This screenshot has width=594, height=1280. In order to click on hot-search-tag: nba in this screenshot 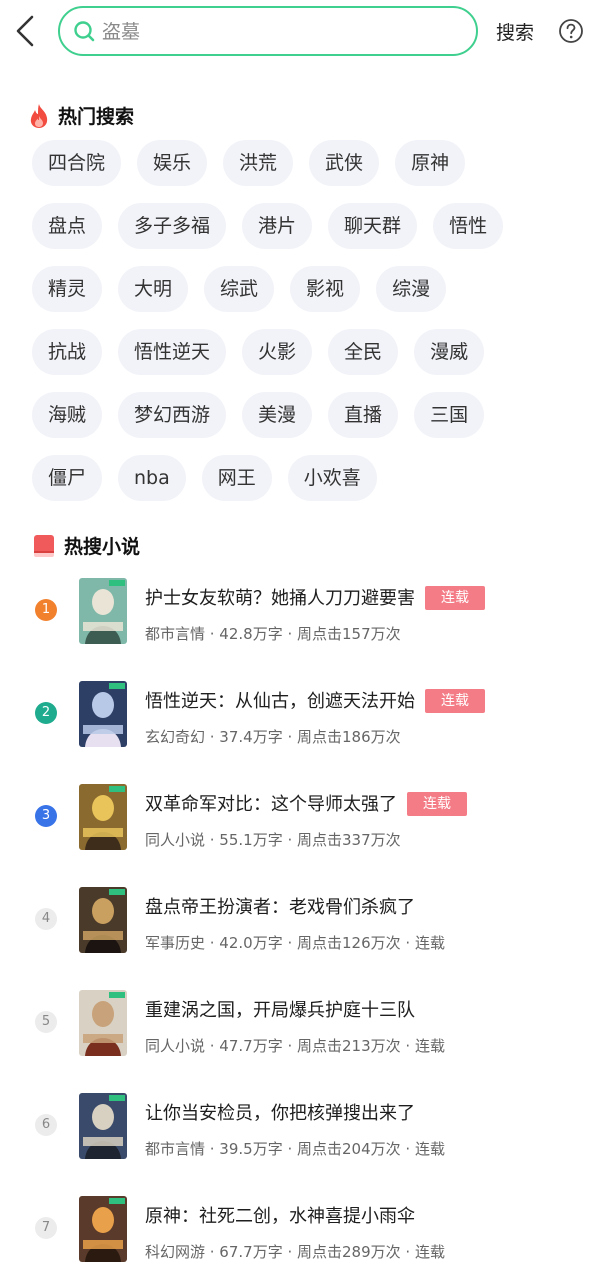, I will do `click(152, 478)`.